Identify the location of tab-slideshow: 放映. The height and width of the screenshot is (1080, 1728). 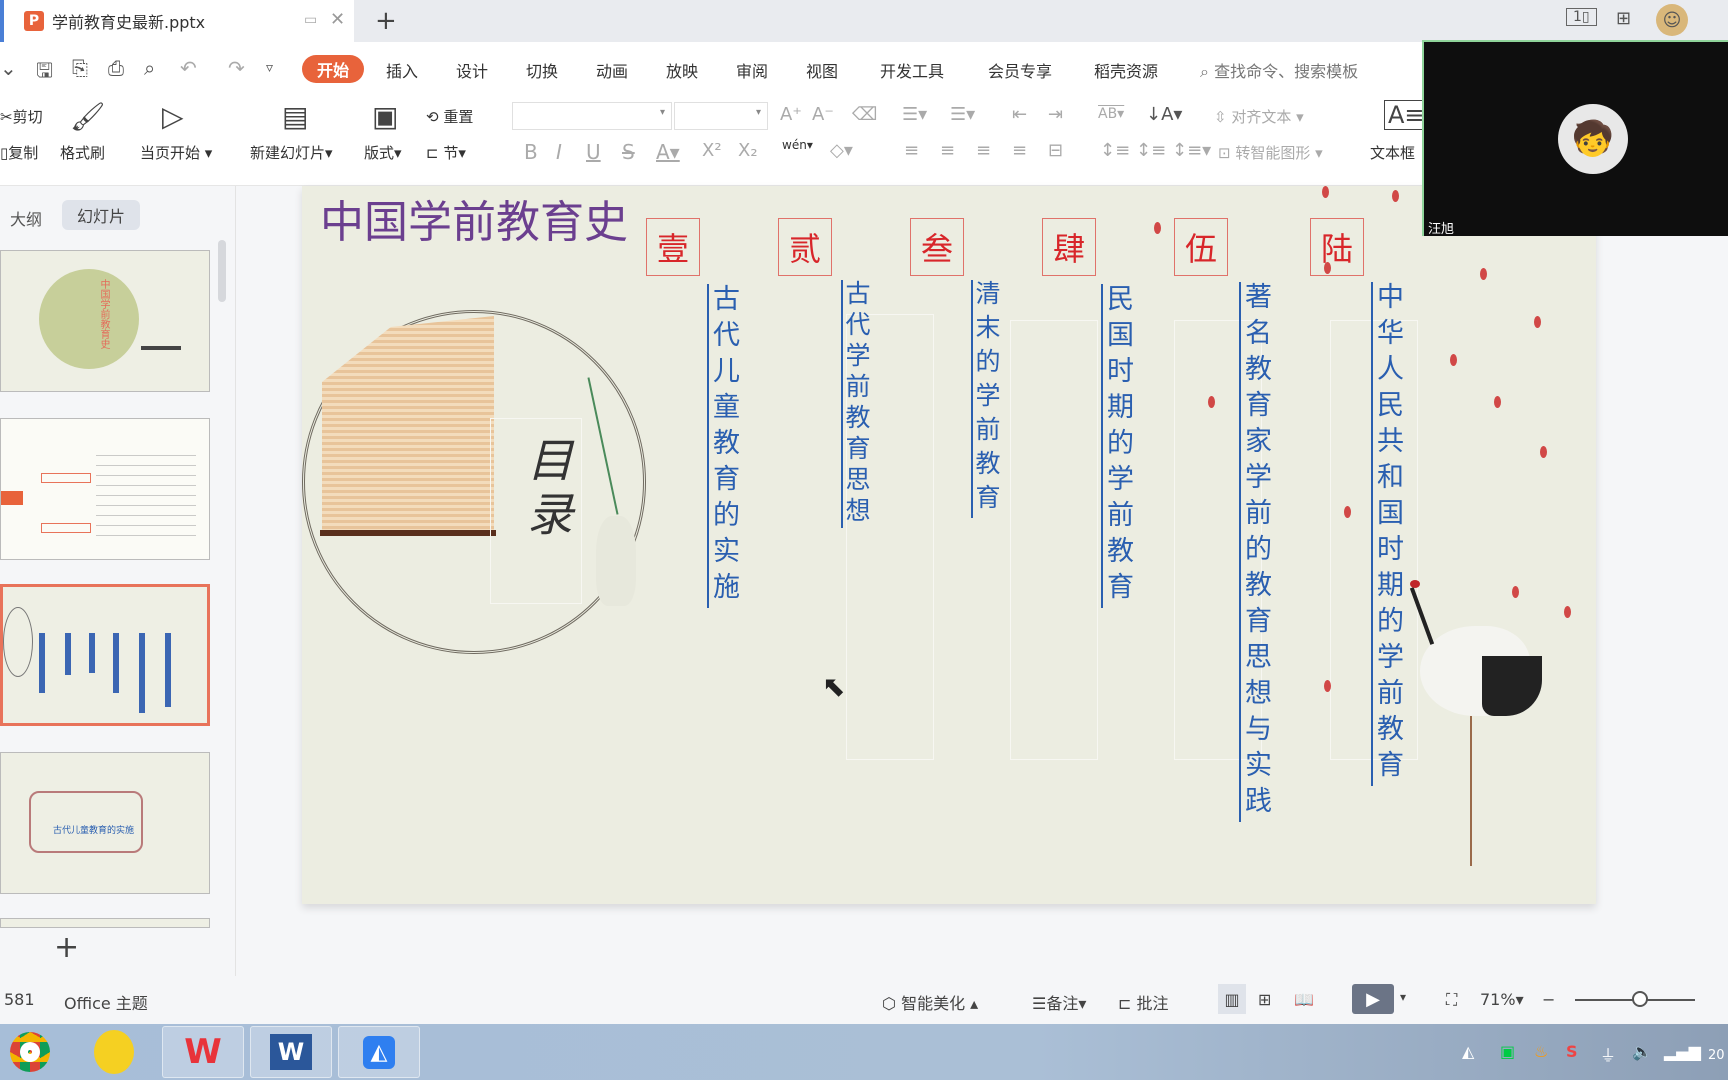
(682, 70).